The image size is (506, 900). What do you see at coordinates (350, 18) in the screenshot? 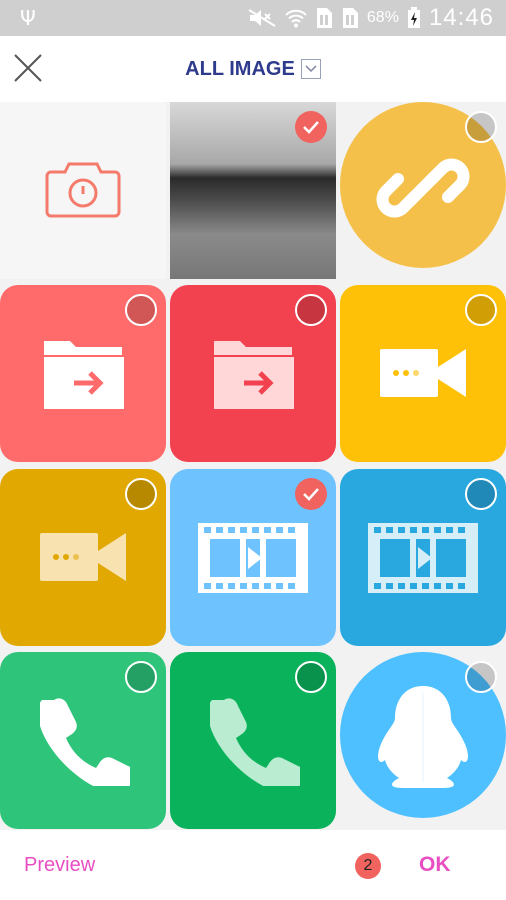
I see `sim2-icon` at bounding box center [350, 18].